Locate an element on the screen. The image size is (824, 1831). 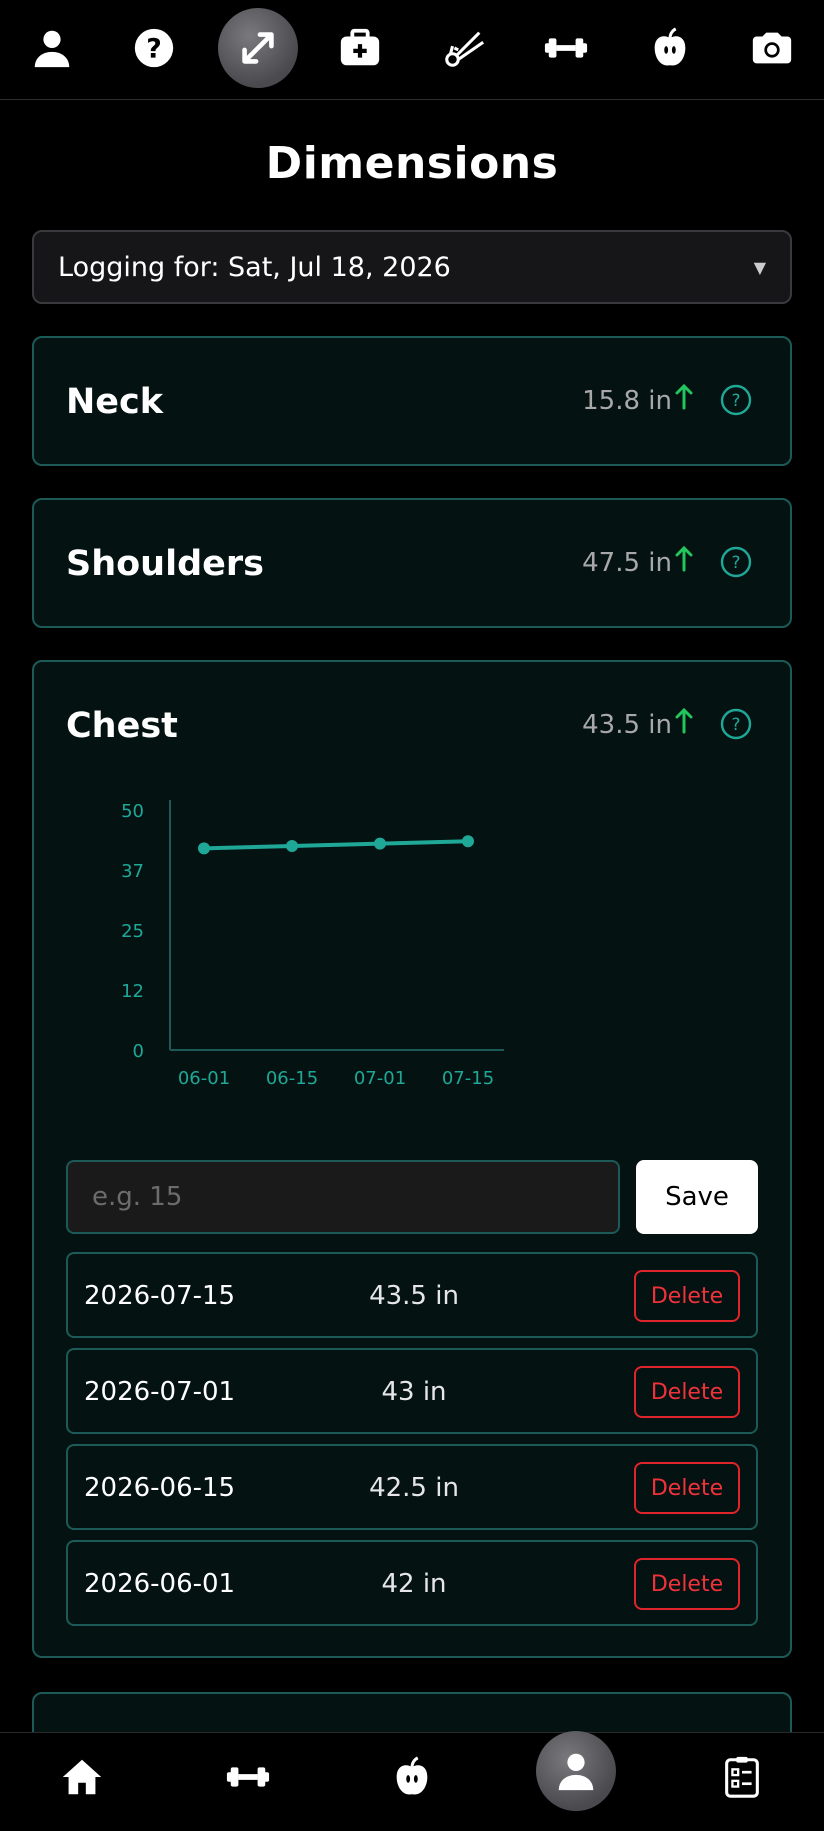
chart-y-tick-label: 37 is located at coordinates (132, 871).